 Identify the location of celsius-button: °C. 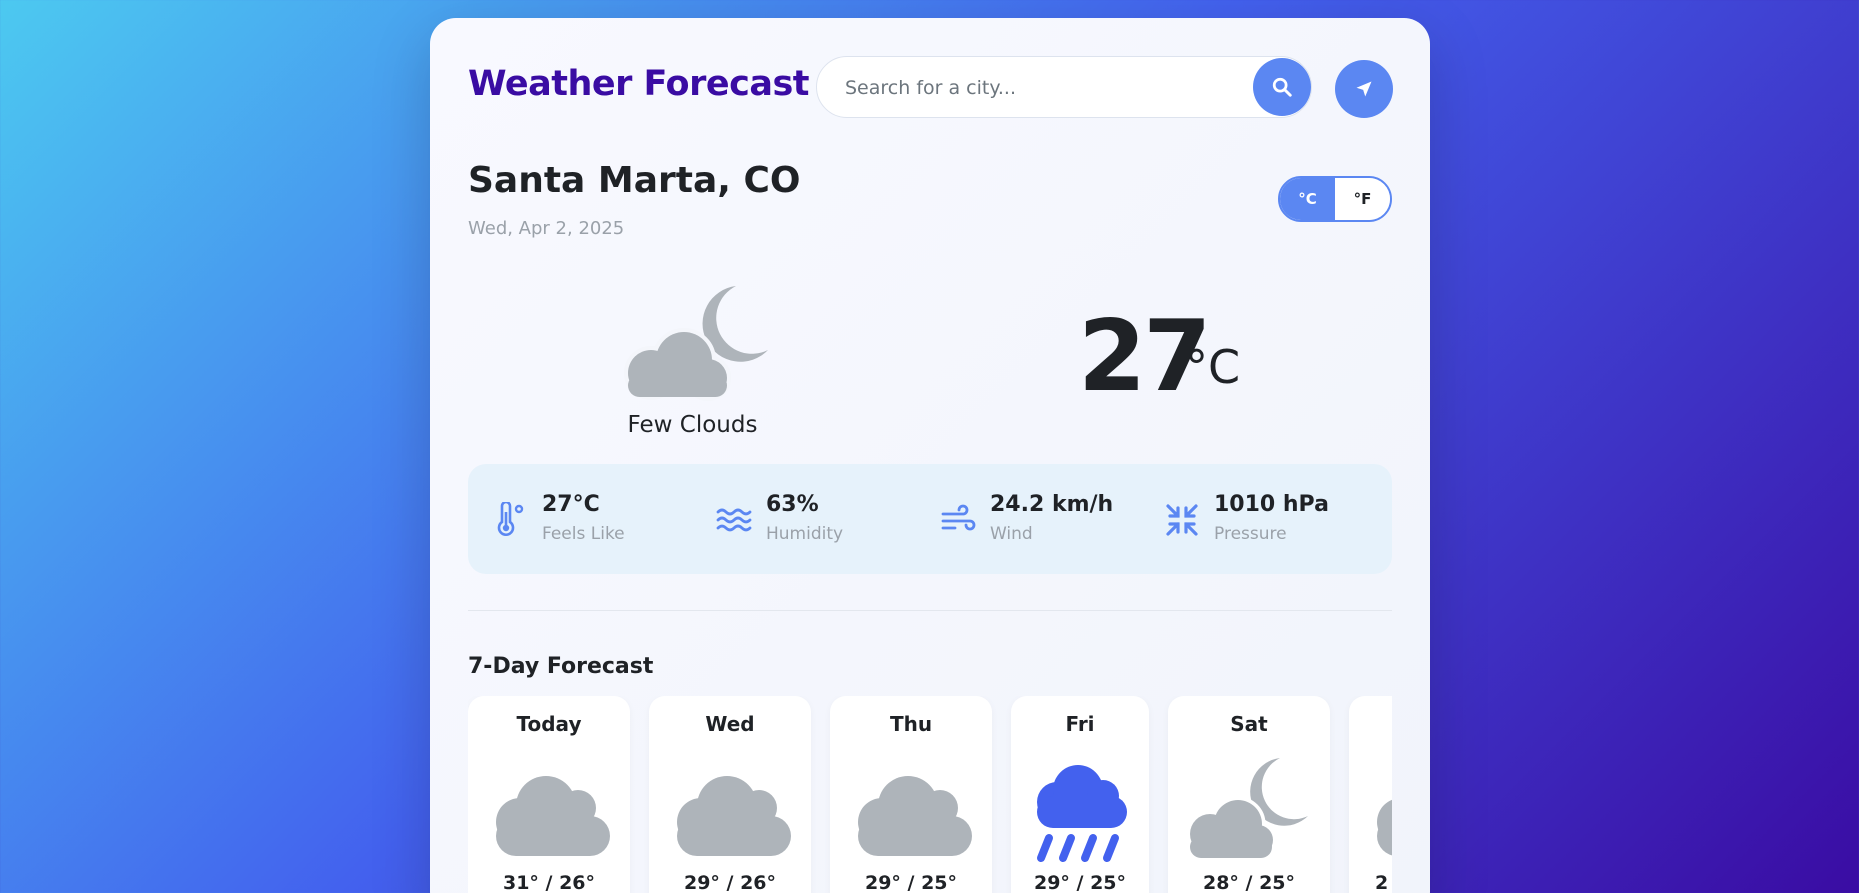
(1307, 199).